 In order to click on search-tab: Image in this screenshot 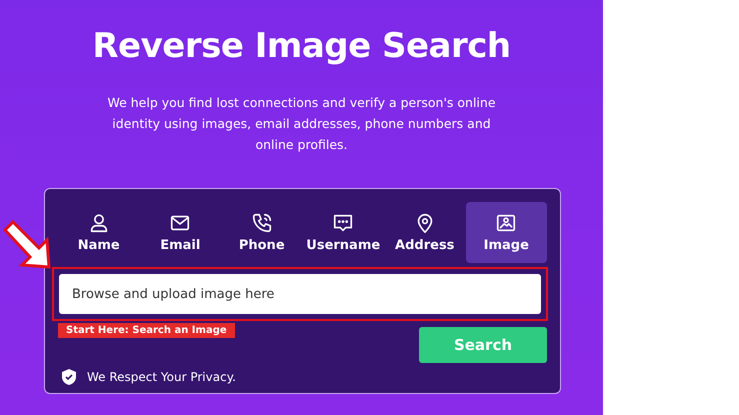, I will do `click(506, 232)`.